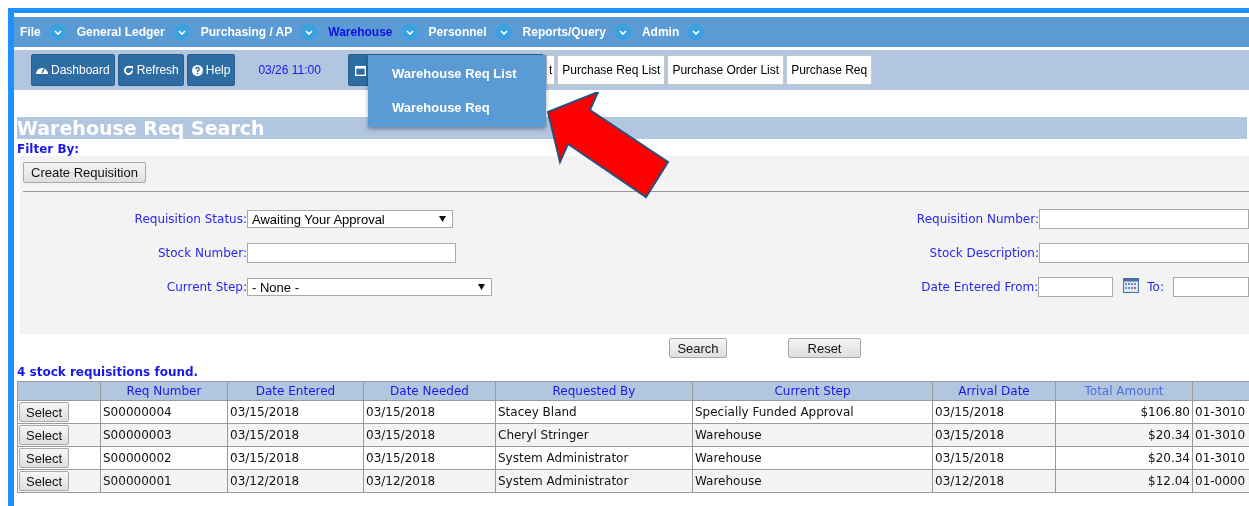 This screenshot has height=506, width=1249. Describe the element at coordinates (108, 373) in the screenshot. I see `result-count: 4 stock requisitions found.` at that location.